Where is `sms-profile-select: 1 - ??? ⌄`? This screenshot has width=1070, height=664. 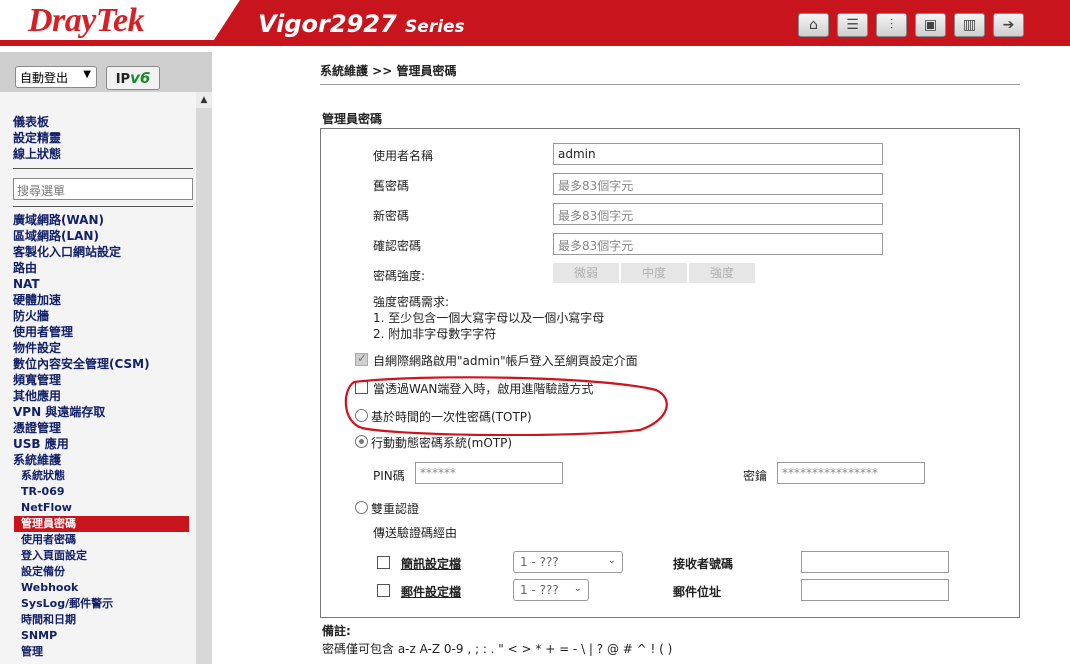
sms-profile-select: 1 - ??? ⌄ is located at coordinates (568, 562).